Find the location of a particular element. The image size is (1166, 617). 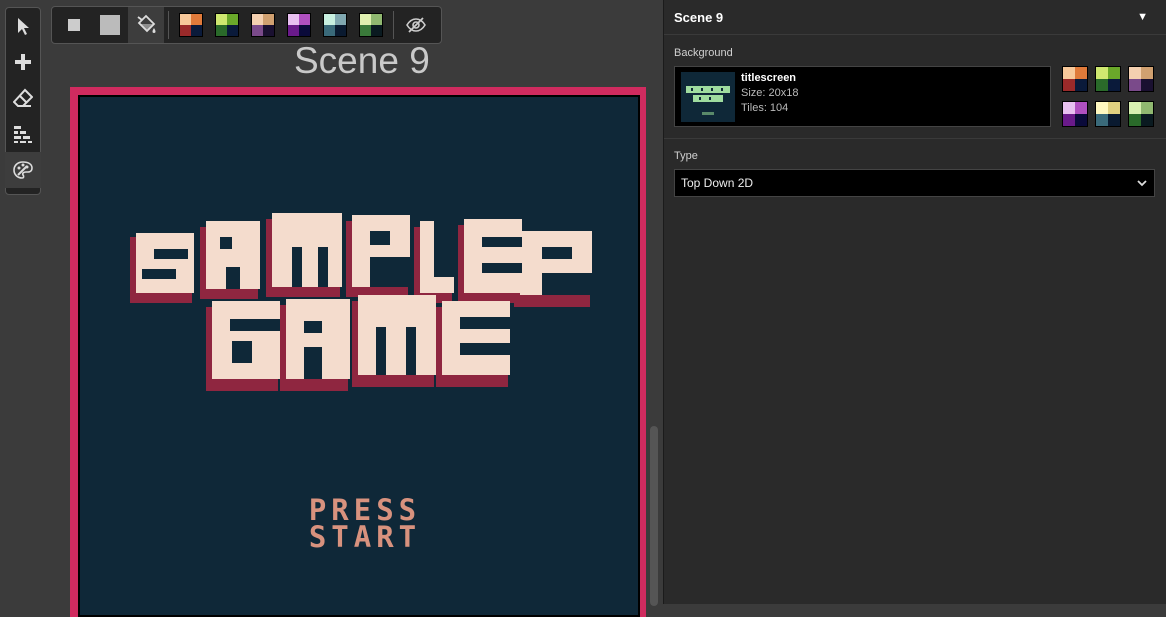

toolbar-divider is located at coordinates (168, 25).